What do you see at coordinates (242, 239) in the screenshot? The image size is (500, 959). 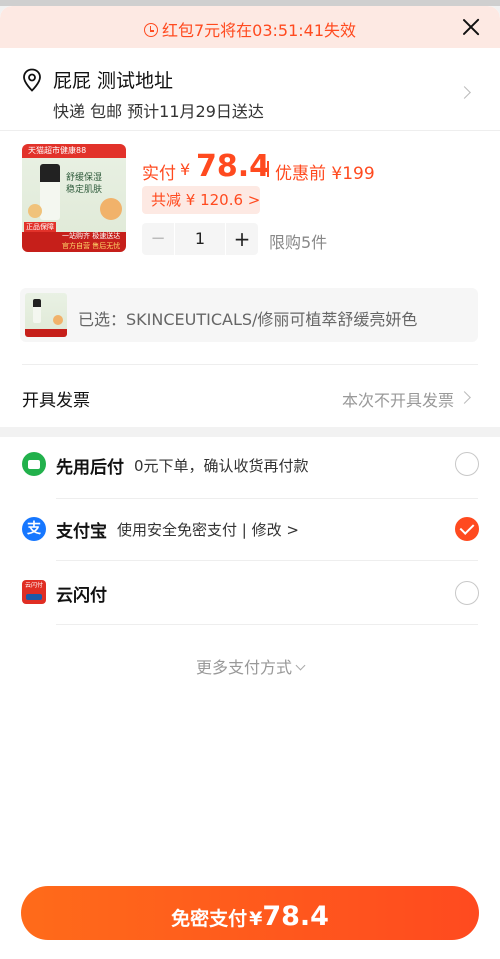 I see `increase-button: +` at bounding box center [242, 239].